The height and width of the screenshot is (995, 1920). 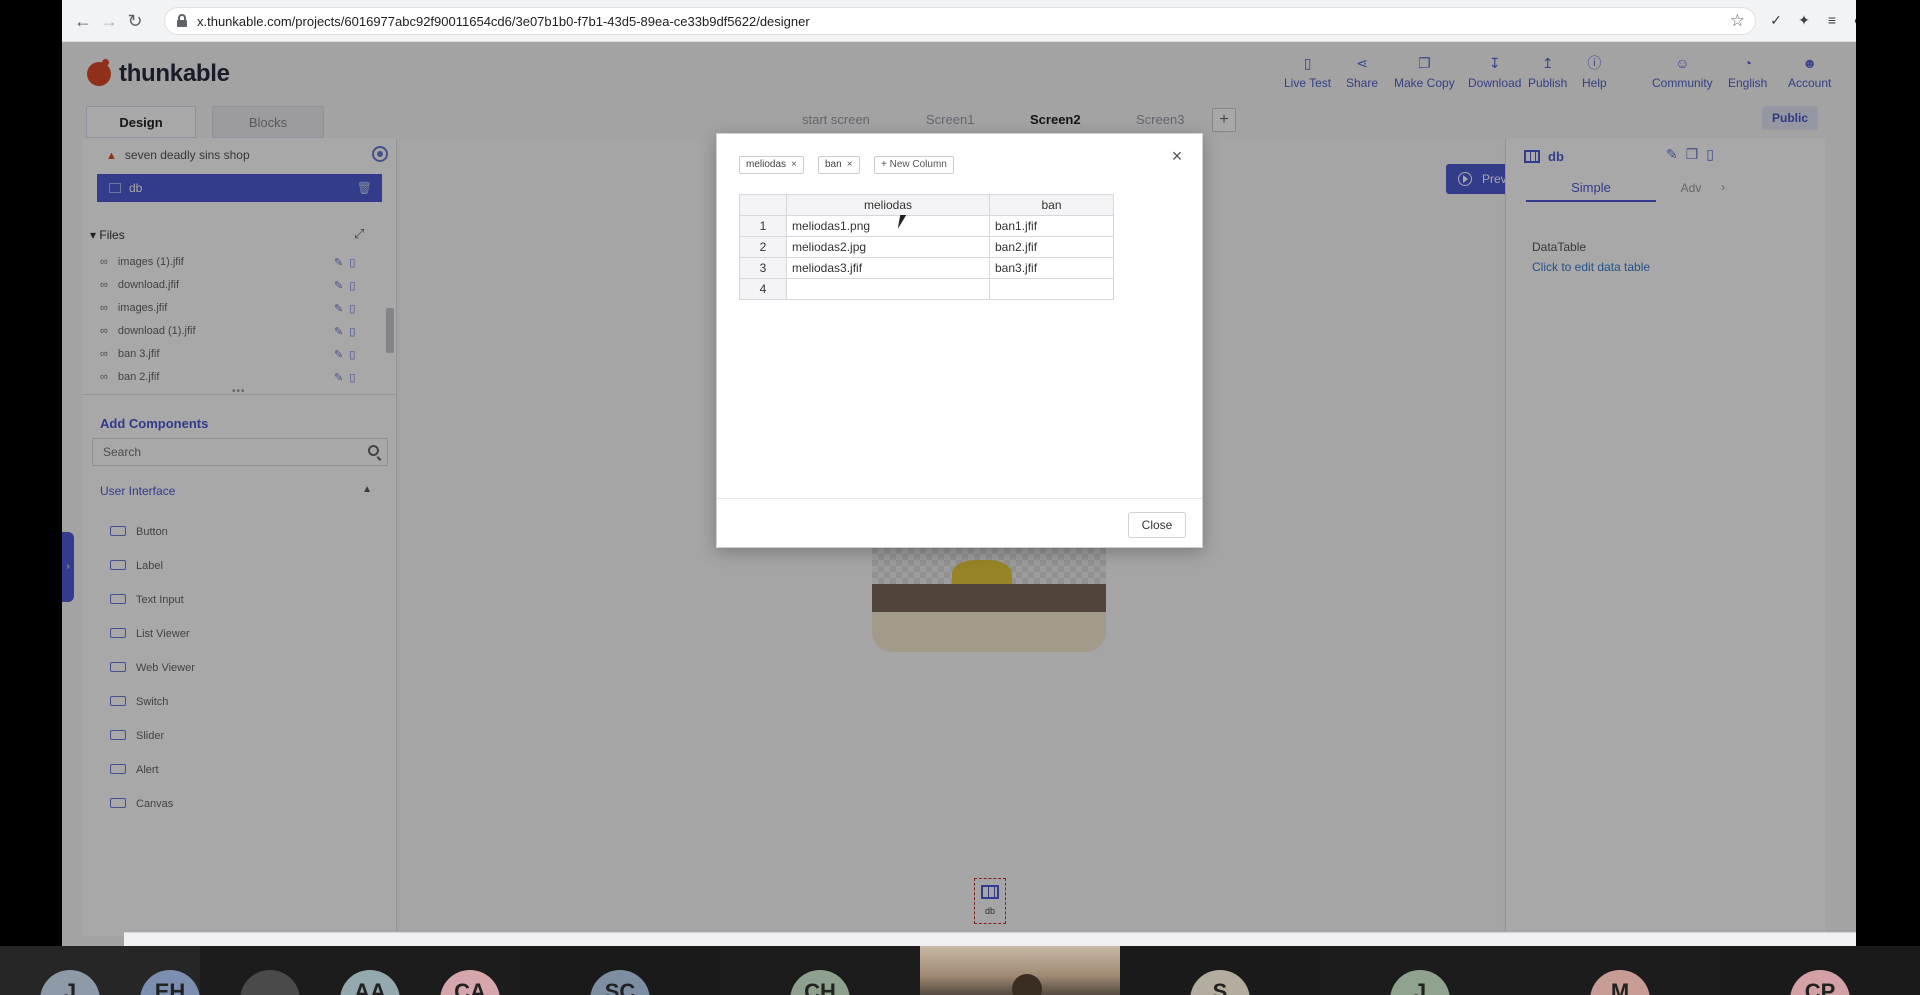 I want to click on table-row: 3 meliodas3.jfif ban3.jfif, so click(x=926, y=268).